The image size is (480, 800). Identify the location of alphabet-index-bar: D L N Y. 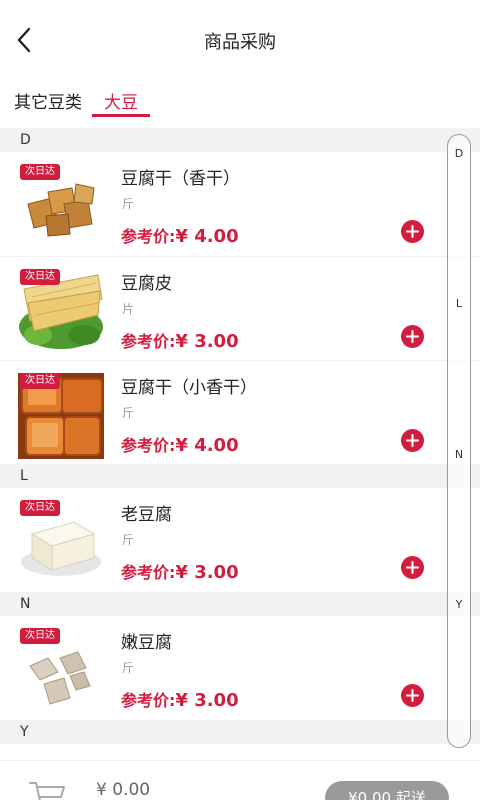
(459, 441).